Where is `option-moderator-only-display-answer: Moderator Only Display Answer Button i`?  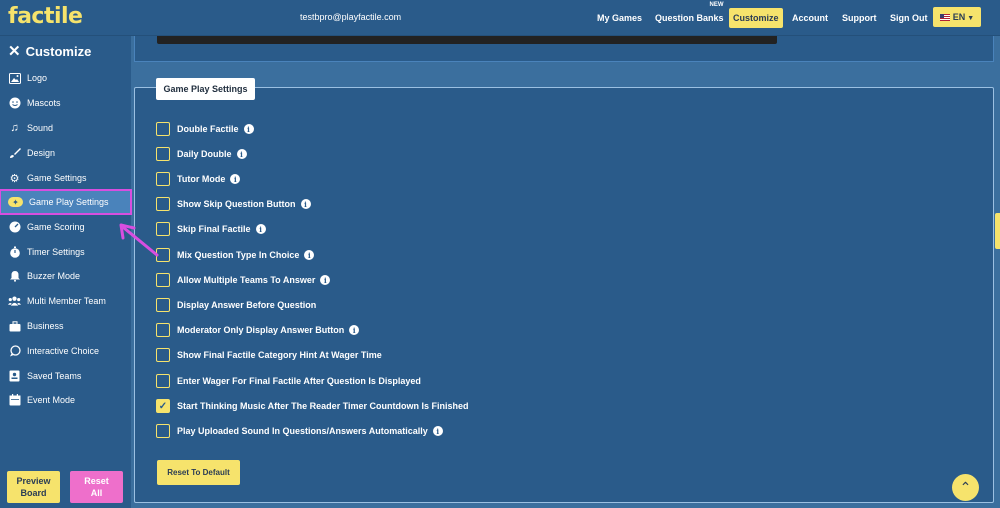
option-moderator-only-display-answer: Moderator Only Display Answer Button i is located at coordinates (258, 330).